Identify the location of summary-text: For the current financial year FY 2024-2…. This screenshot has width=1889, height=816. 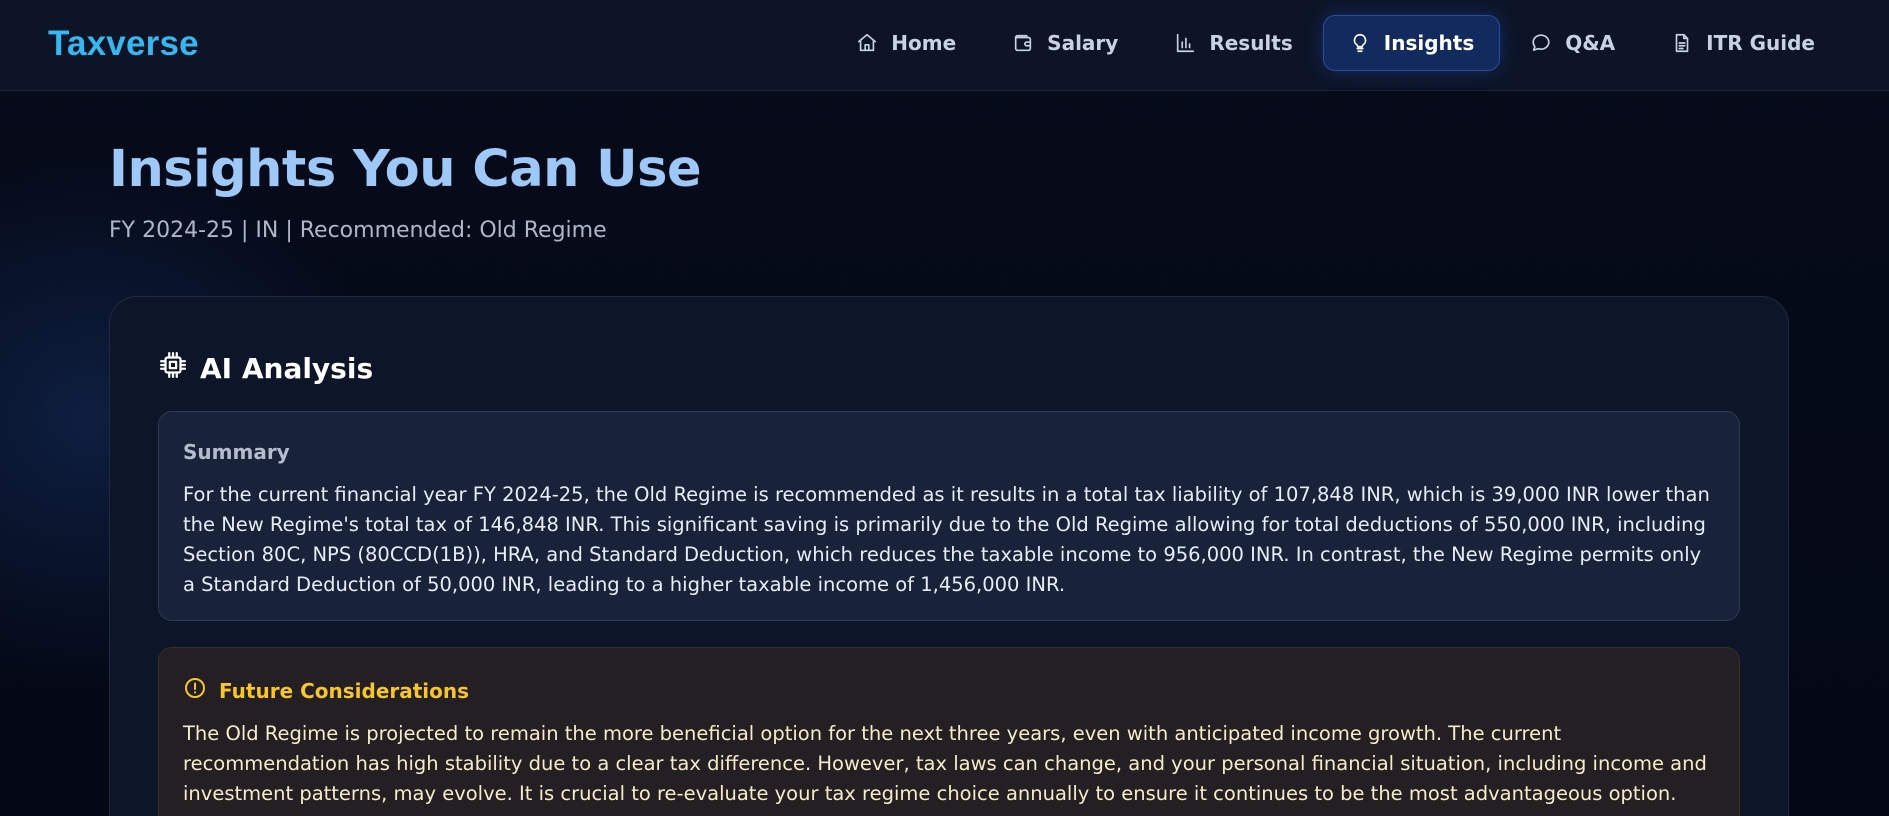
(946, 539).